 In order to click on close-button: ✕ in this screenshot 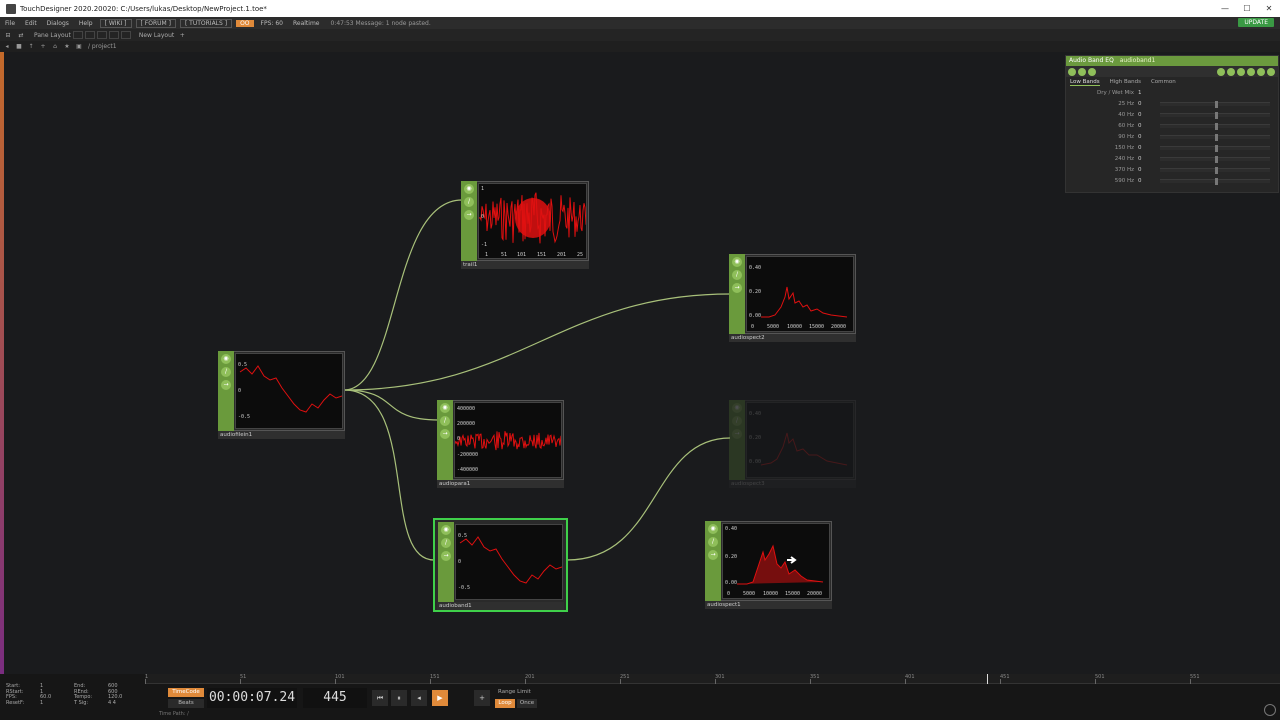, I will do `click(1269, 8)`.